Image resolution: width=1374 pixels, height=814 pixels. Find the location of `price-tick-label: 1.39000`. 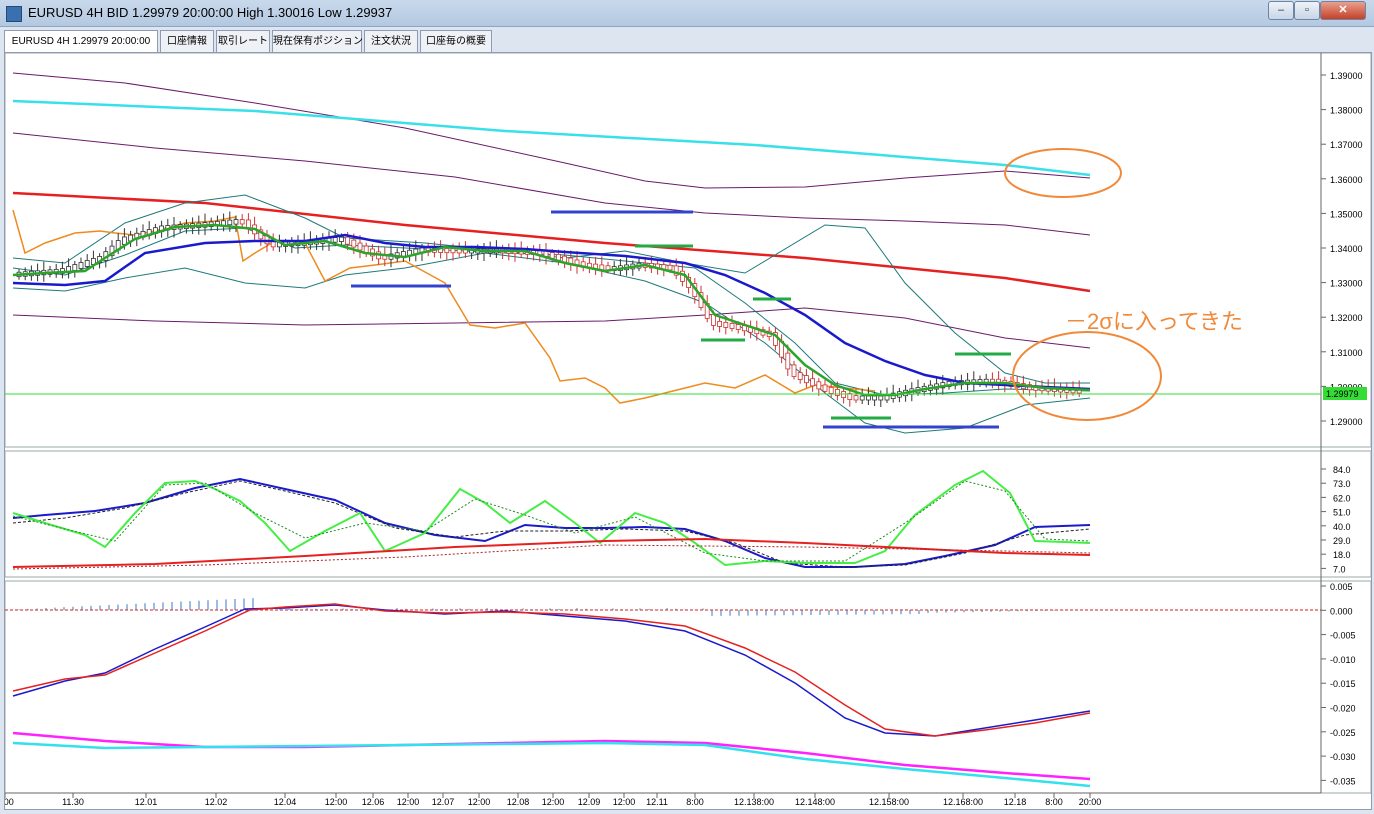

price-tick-label: 1.39000 is located at coordinates (1346, 76).